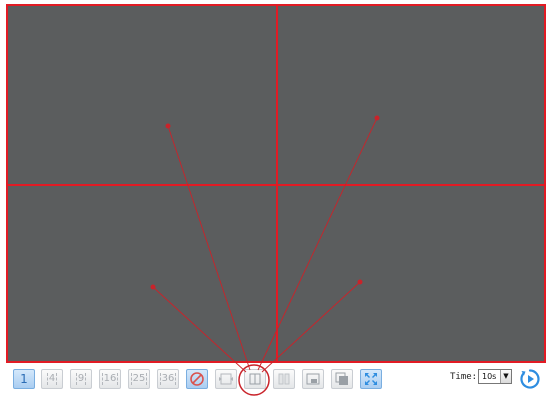 This screenshot has width=550, height=401. I want to click on single-view-icon, so click(255, 379).